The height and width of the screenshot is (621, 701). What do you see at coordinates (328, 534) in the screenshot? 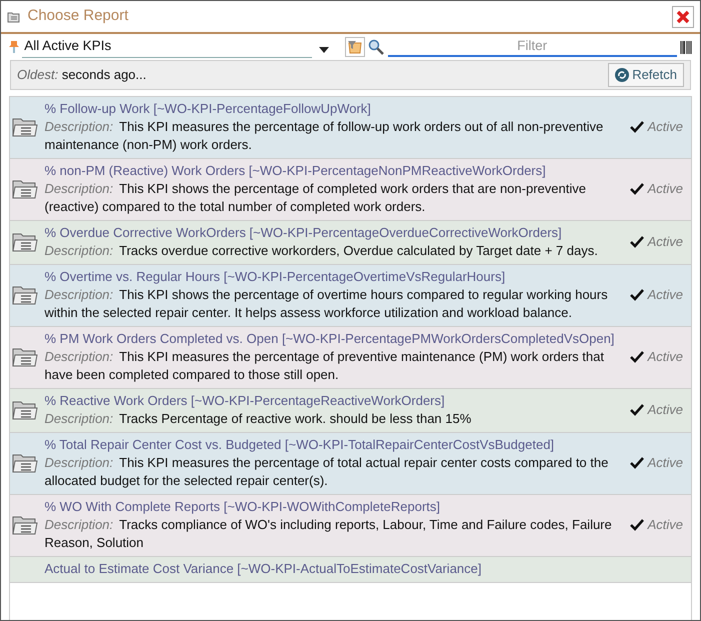
I see `report-description: Description: Tracks compliance of WO's including reports, Labour, Time and Failure codes, Failure Reason, Solution` at bounding box center [328, 534].